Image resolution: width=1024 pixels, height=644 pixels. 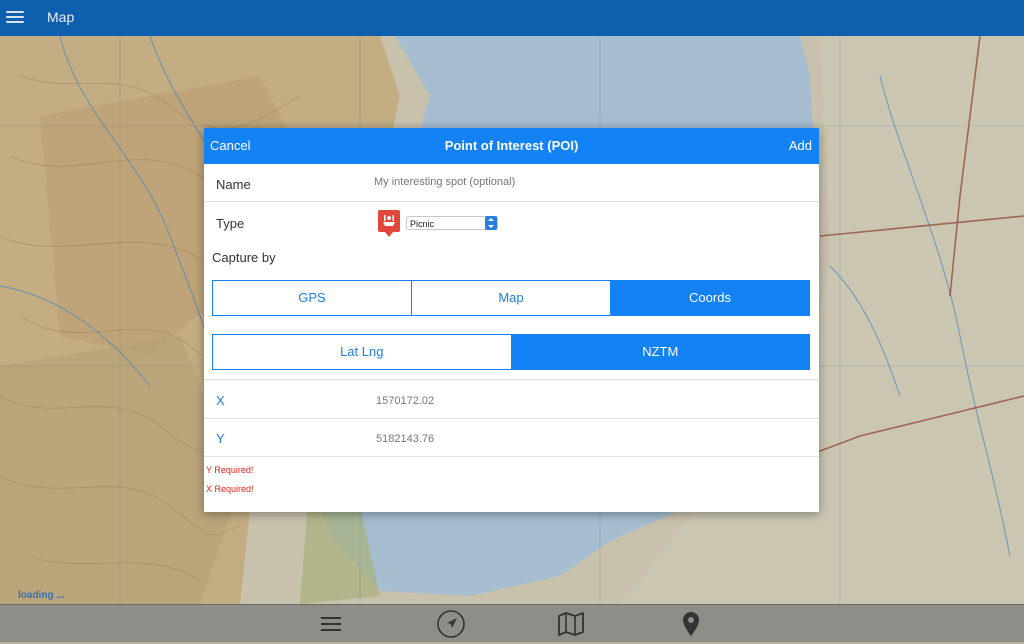 I want to click on x-required-error: X Required!, so click(x=230, y=489).